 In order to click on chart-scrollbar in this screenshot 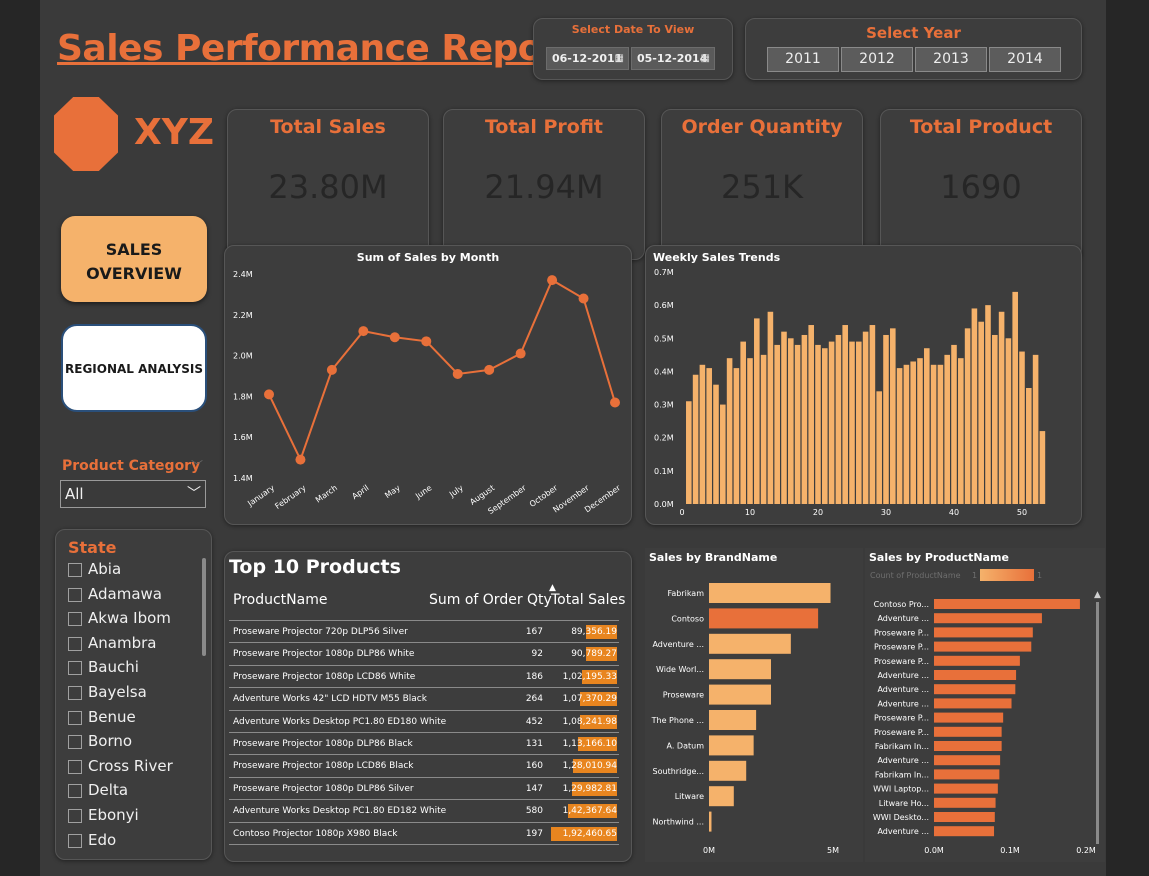, I will do `click(1097, 723)`.